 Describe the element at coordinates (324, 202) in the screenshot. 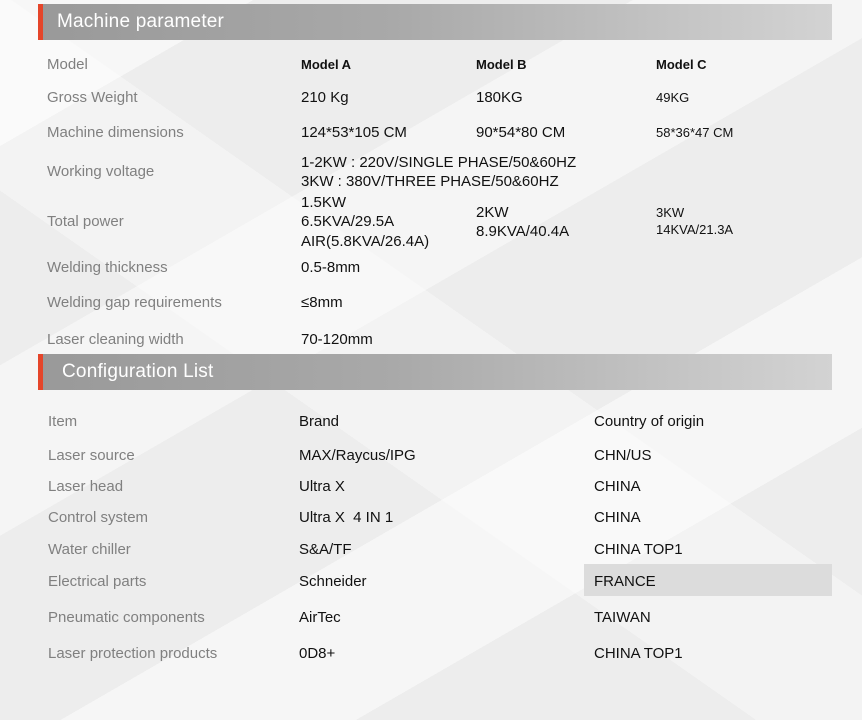

I see `total-power-a-1: 1.5KW` at that location.